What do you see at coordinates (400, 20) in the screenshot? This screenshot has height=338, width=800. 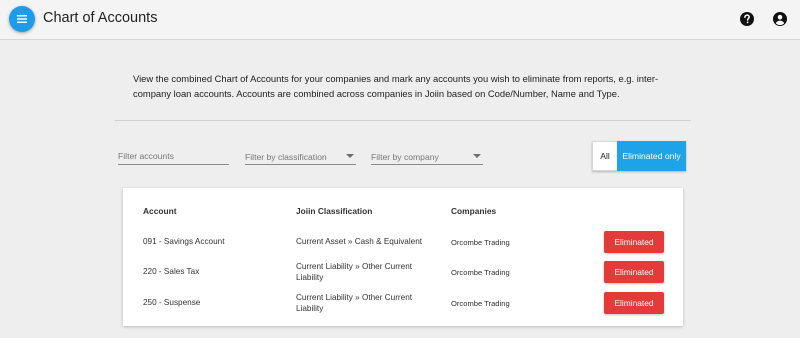 I see `app-bar: Chart of Accounts` at bounding box center [400, 20].